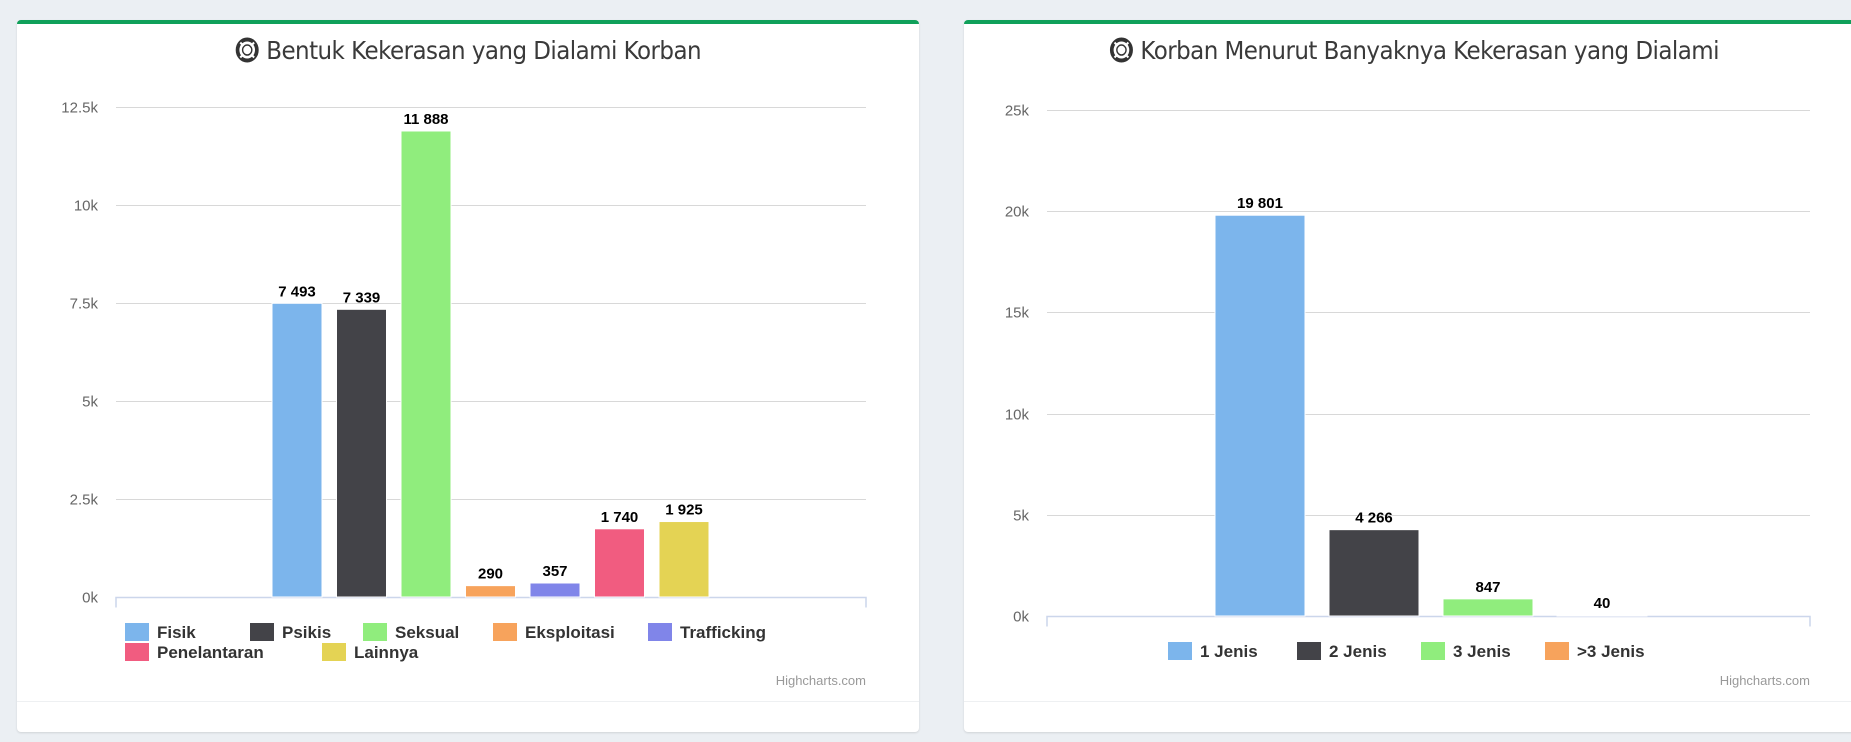  What do you see at coordinates (490, 591) in the screenshot?
I see `bar-eksploitasi` at bounding box center [490, 591].